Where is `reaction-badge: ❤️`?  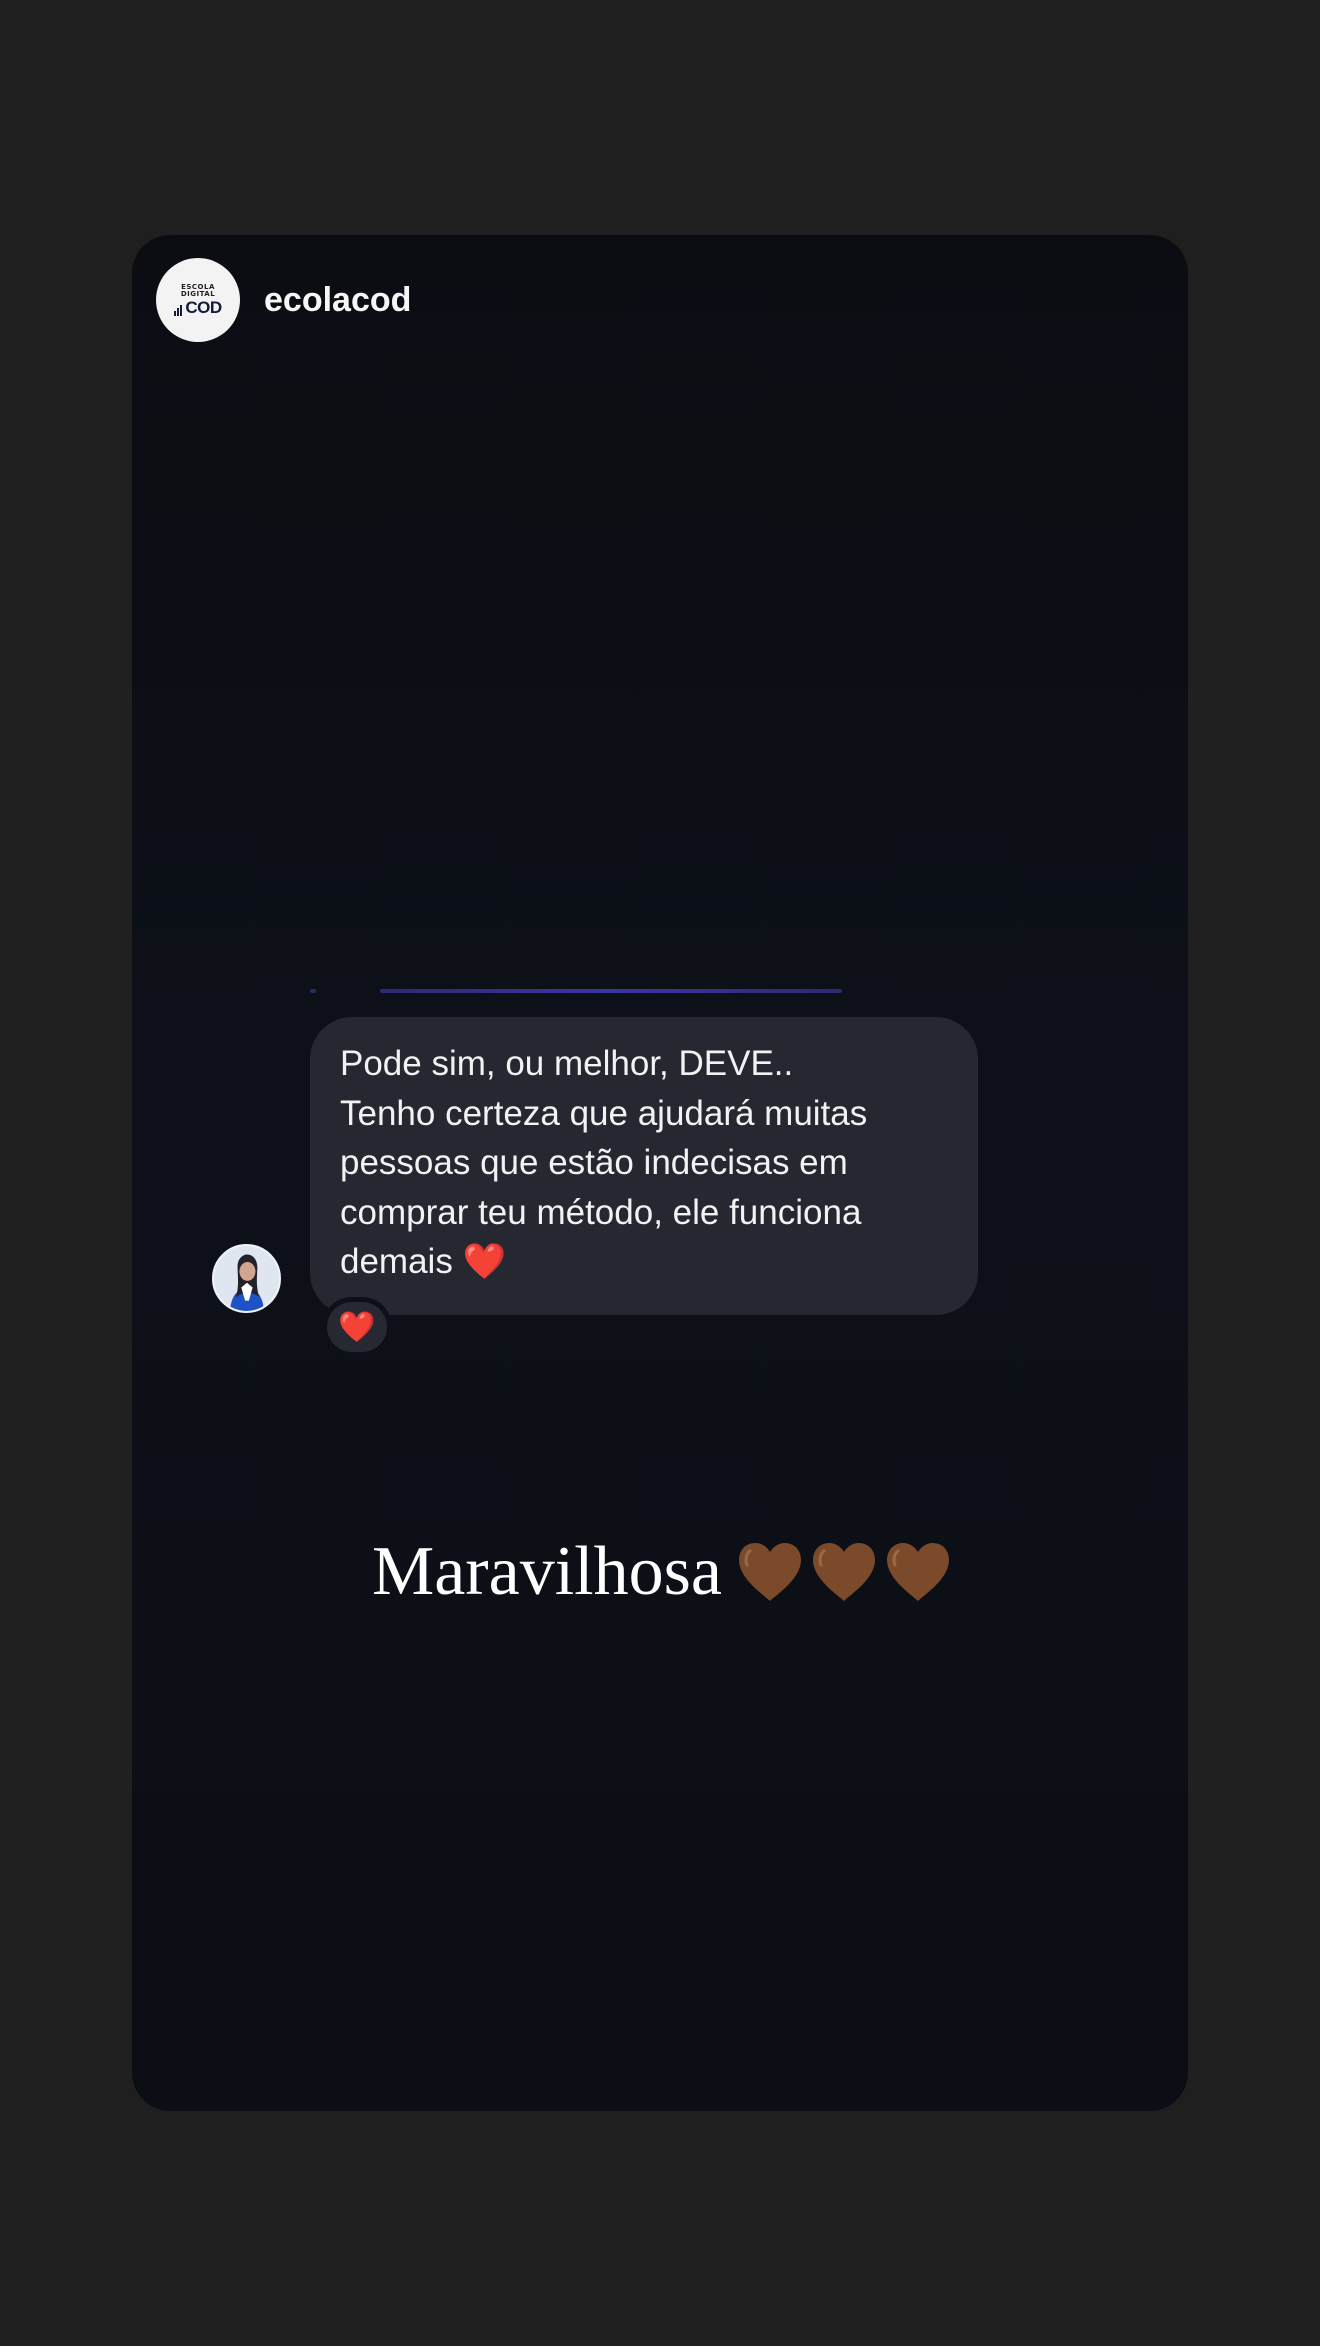 reaction-badge: ❤️ is located at coordinates (357, 1327).